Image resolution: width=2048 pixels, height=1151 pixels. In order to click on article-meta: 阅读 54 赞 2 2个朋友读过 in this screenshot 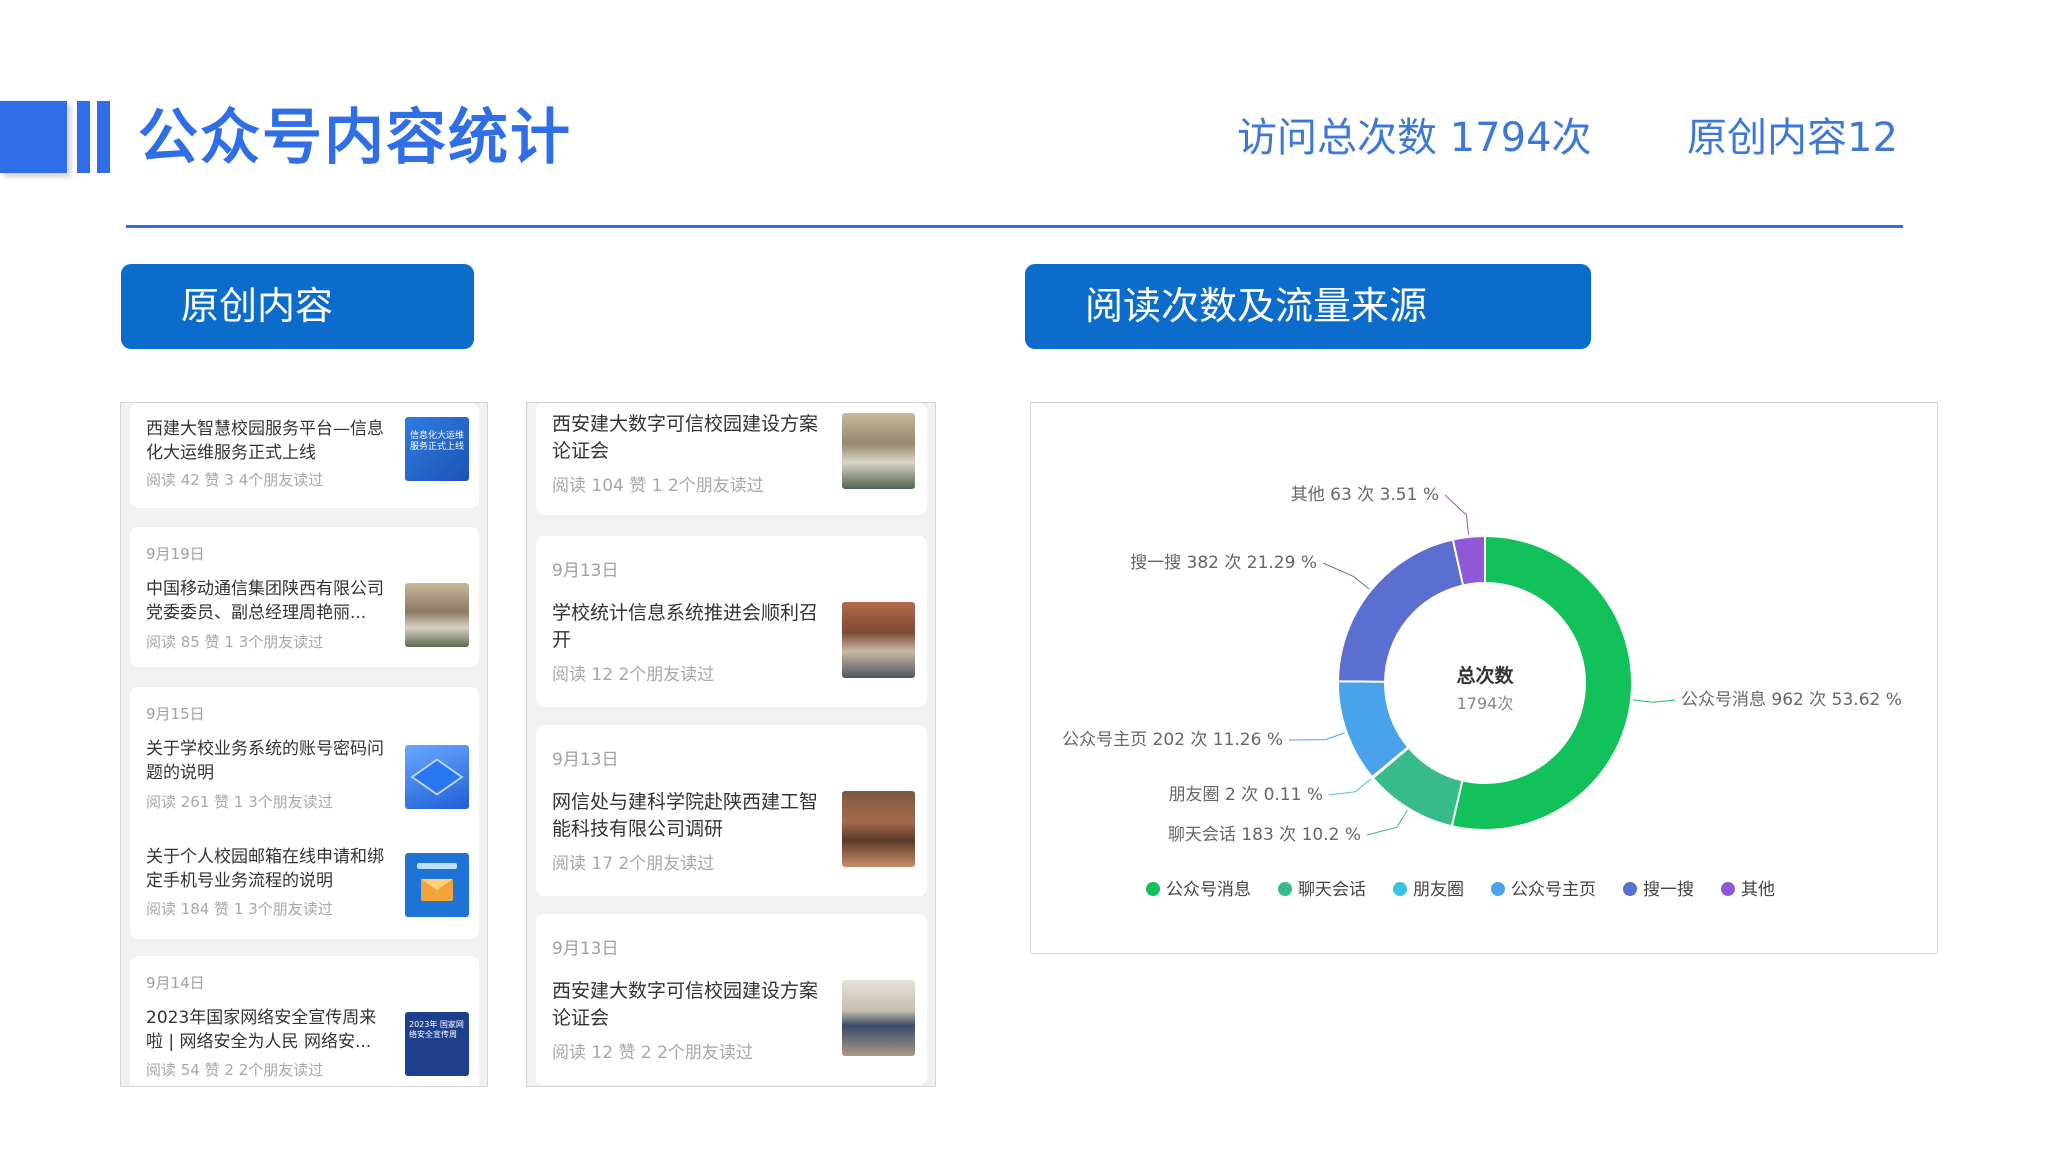, I will do `click(235, 1070)`.